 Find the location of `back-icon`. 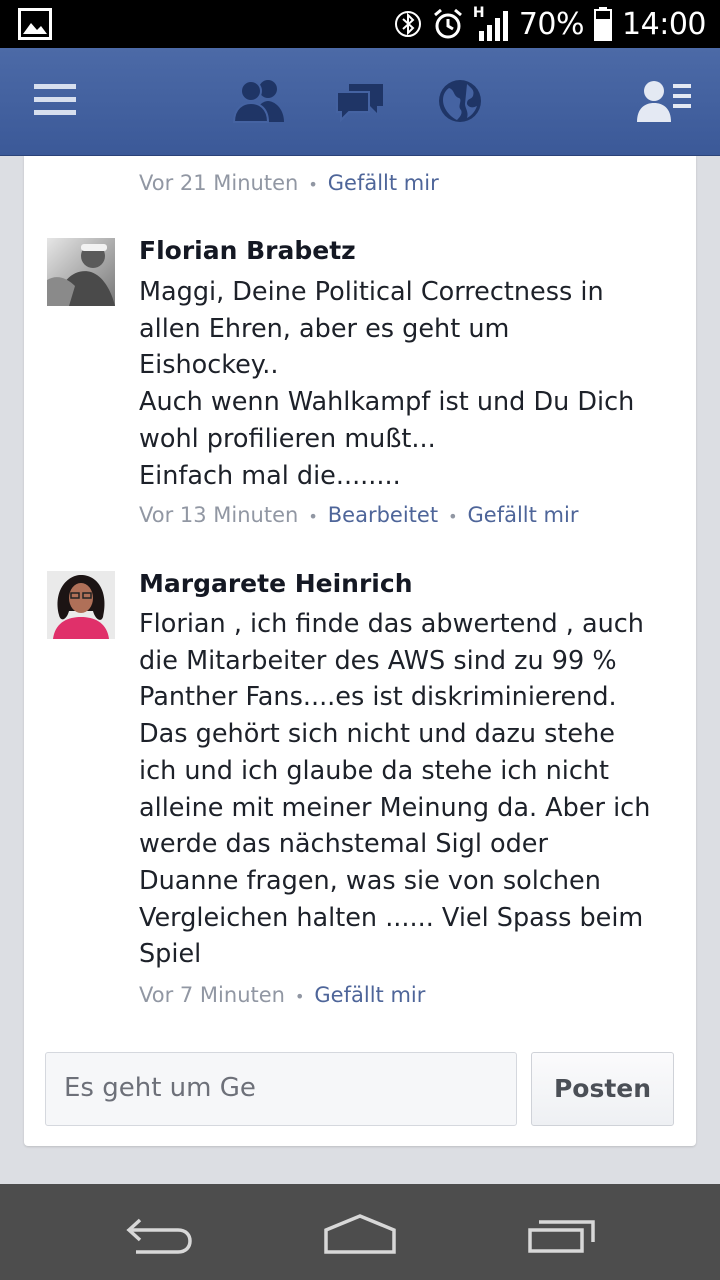

back-icon is located at coordinates (160, 1238).